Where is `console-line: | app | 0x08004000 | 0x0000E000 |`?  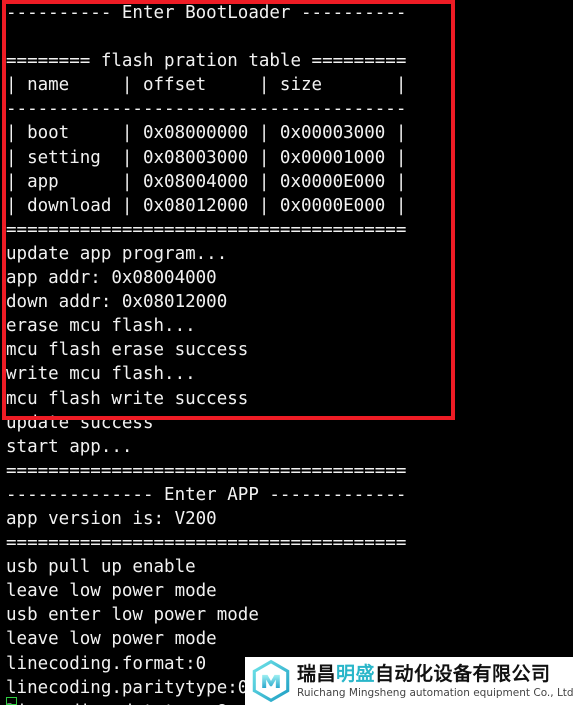
console-line: | app | 0x08004000 | 0x0000E000 | is located at coordinates (206, 181).